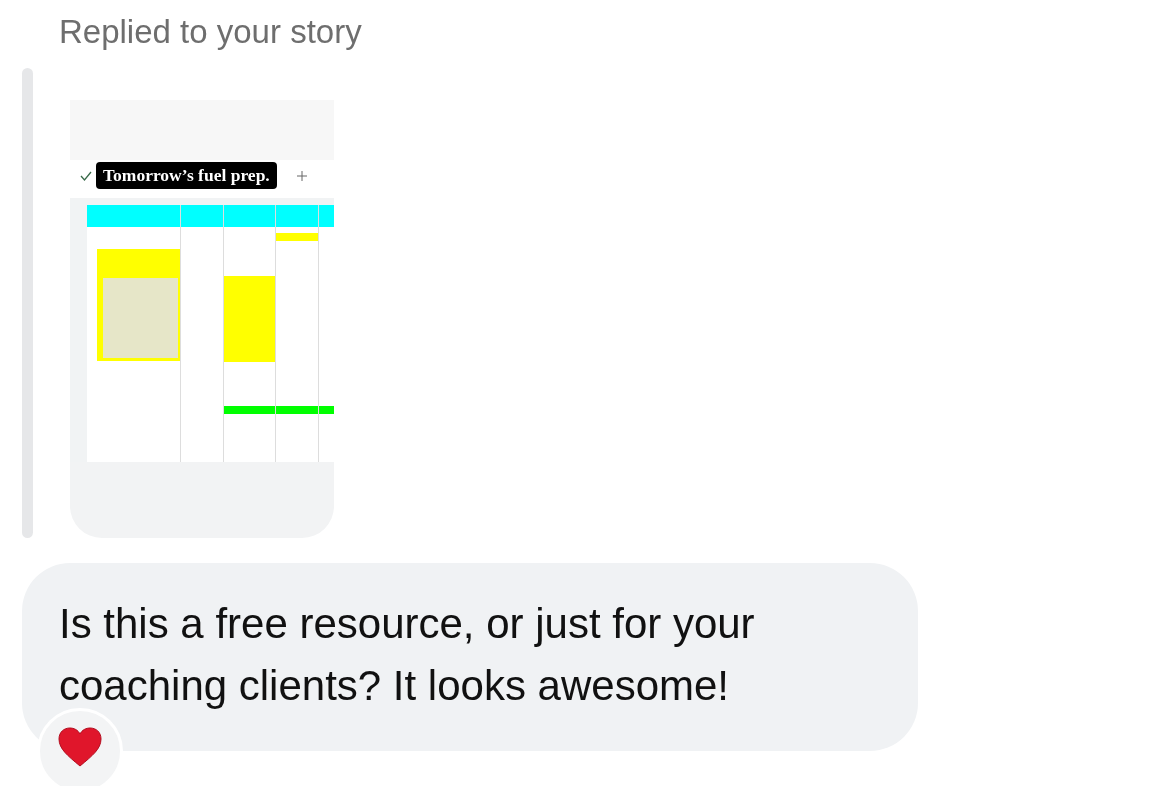 This screenshot has width=1174, height=786. I want to click on heart-icon, so click(80, 747).